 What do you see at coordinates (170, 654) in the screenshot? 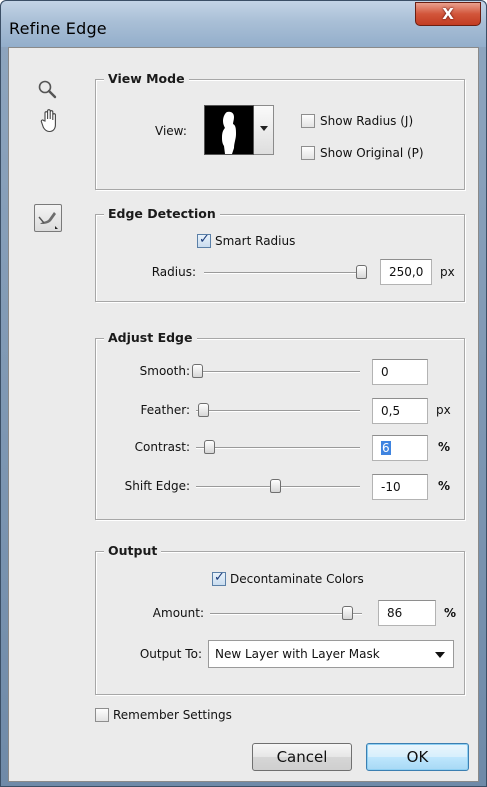
I see `output-to-label: Output To:` at bounding box center [170, 654].